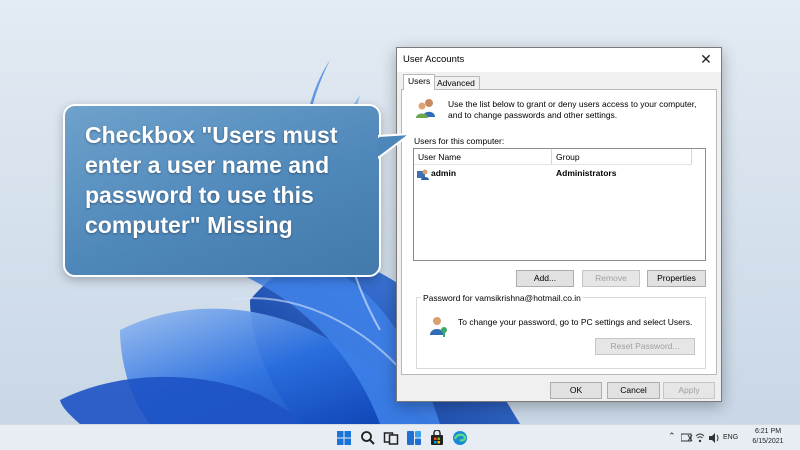 This screenshot has height=450, width=800. What do you see at coordinates (438, 327) in the screenshot?
I see `user-key-icon` at bounding box center [438, 327].